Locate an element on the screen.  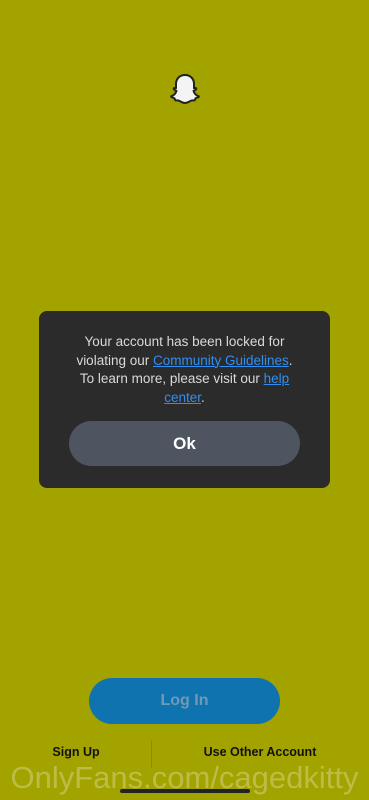
message-line-3-prefix: To learn more, please visit our is located at coordinates (171, 378).